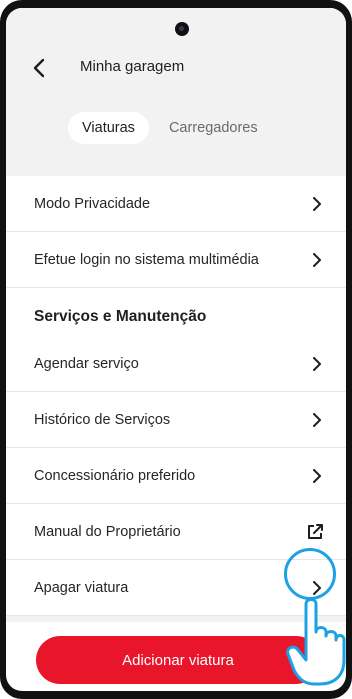 This screenshot has width=352, height=699. I want to click on tab-carregadores: Carregadores, so click(213, 128).